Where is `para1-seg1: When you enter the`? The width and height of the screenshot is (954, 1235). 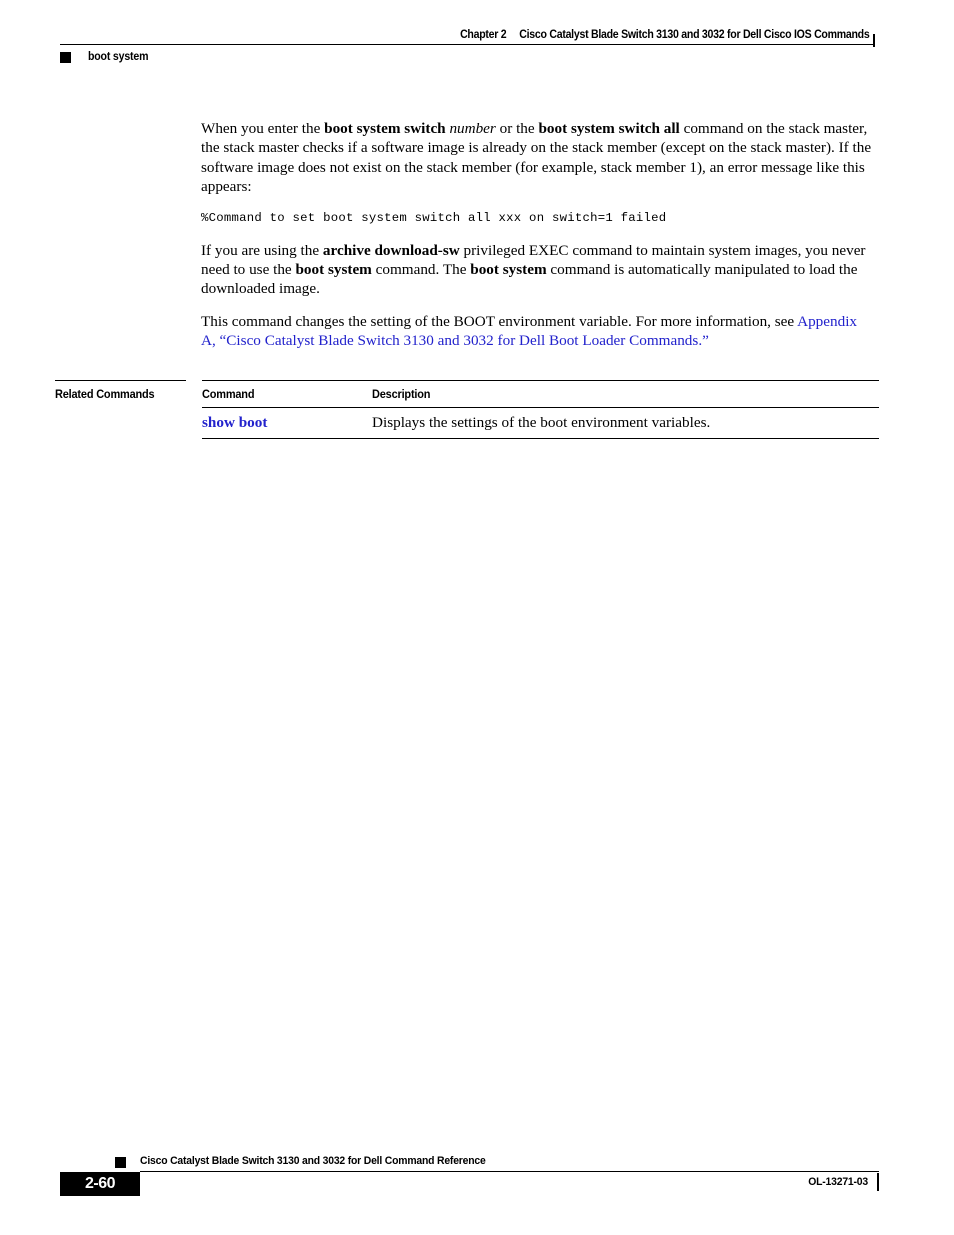
para1-seg1: When you enter the is located at coordinates (263, 128).